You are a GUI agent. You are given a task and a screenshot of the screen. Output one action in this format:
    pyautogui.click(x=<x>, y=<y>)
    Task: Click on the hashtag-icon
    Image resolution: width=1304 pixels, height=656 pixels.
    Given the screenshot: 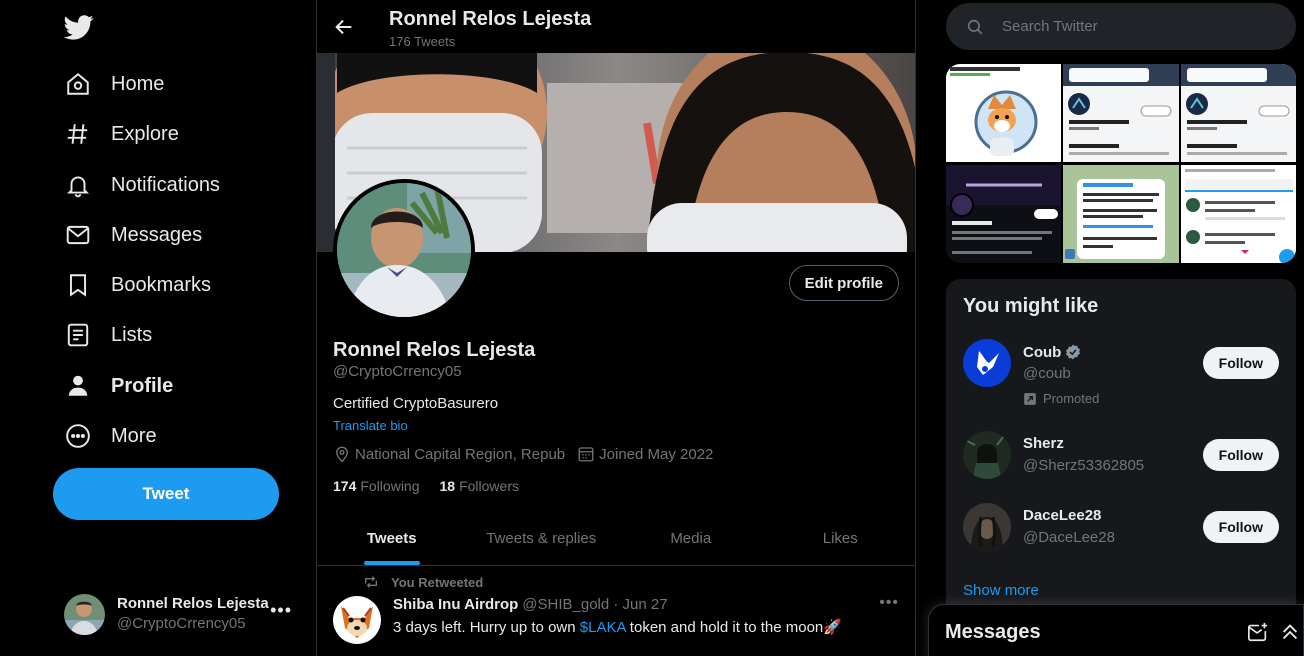 What is the action you would take?
    pyautogui.click(x=78, y=134)
    